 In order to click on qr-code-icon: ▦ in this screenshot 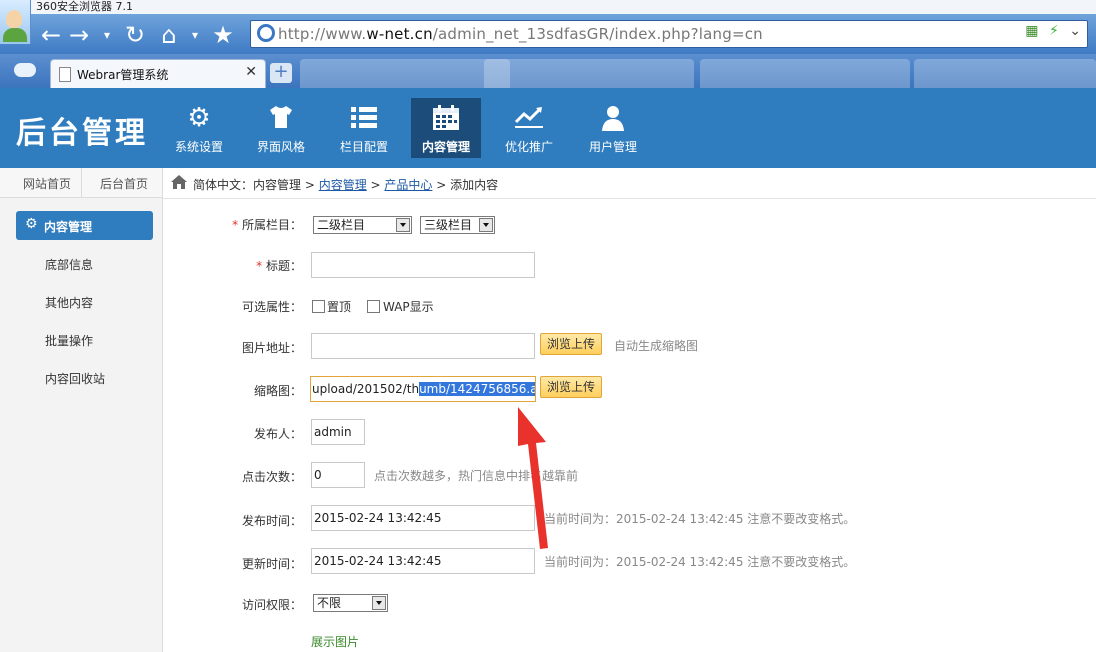, I will do `click(1031, 31)`.